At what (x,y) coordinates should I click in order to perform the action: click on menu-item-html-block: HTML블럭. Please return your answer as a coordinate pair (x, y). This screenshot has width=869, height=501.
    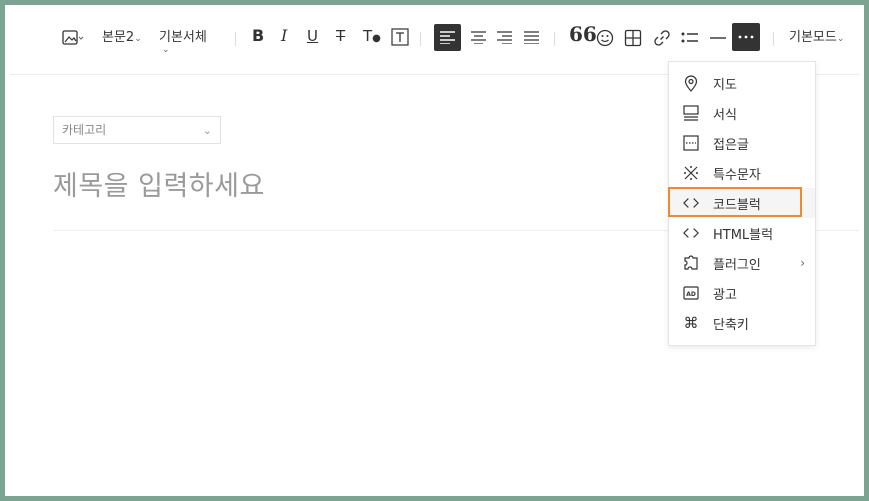
    Looking at the image, I should click on (742, 233).